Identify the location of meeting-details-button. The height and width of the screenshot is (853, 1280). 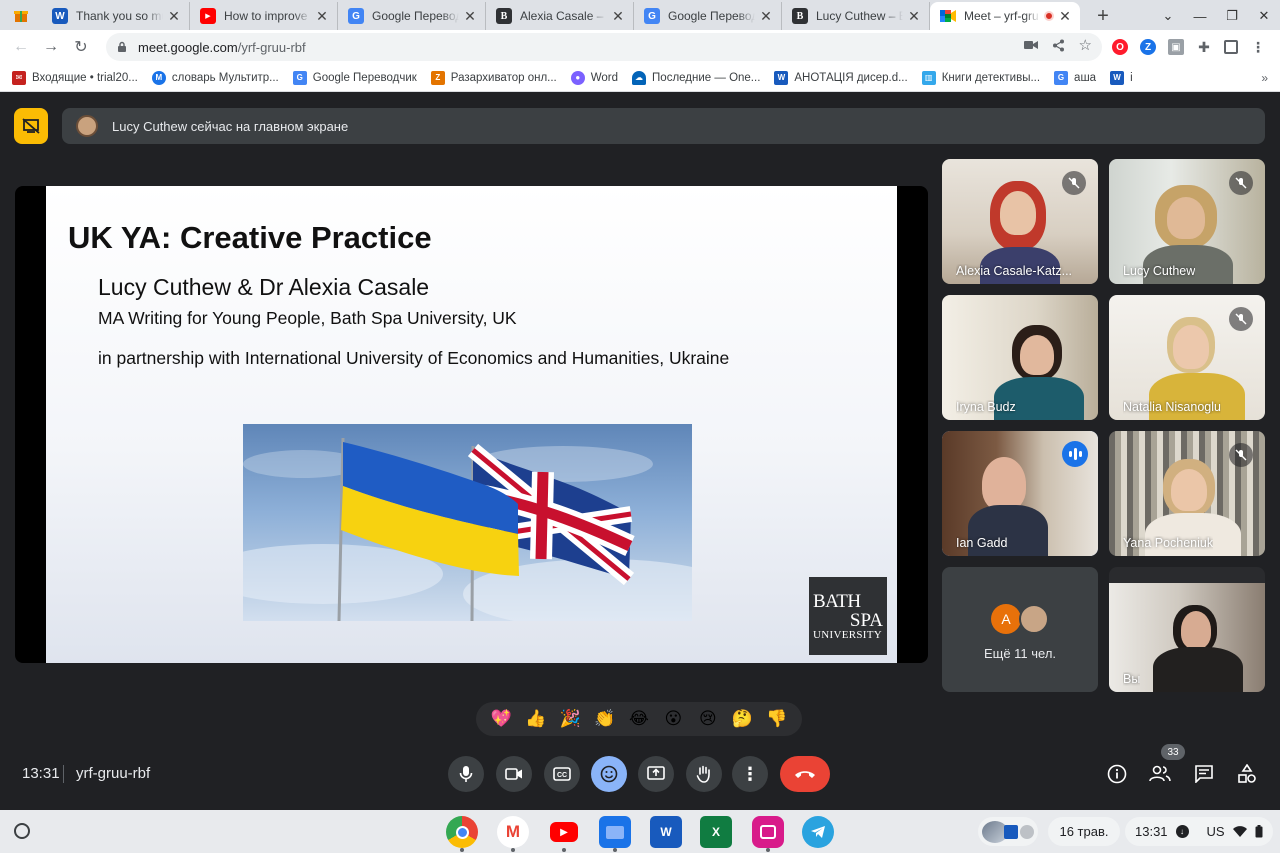
(1117, 774).